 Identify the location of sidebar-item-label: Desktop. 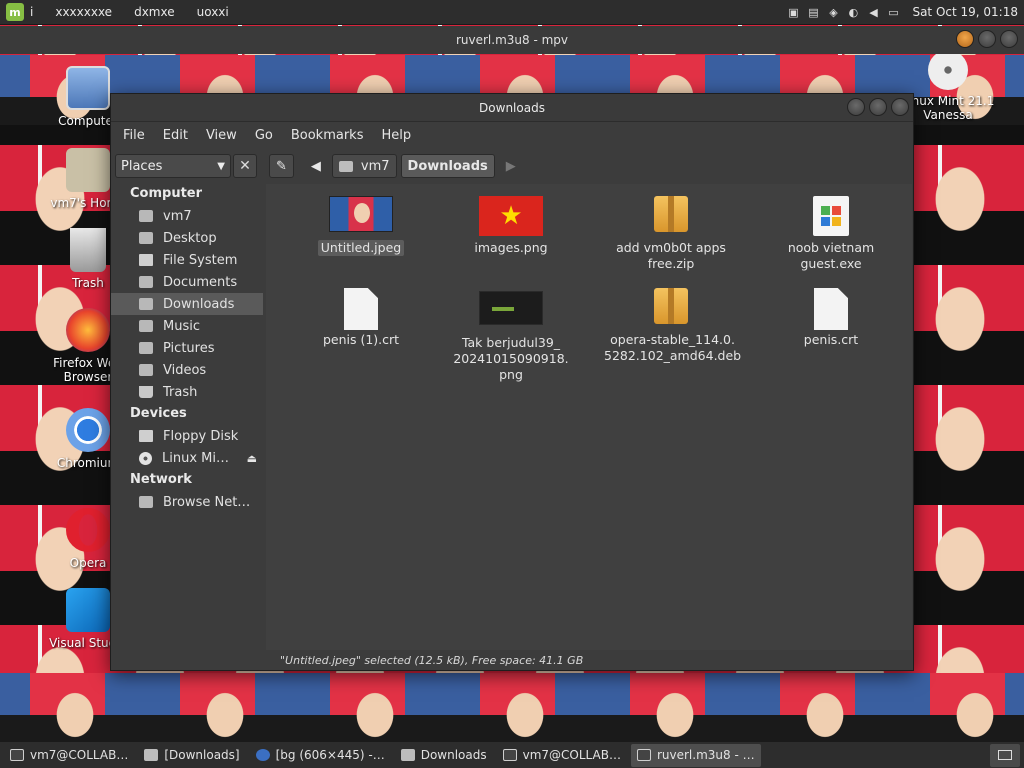
(190, 238).